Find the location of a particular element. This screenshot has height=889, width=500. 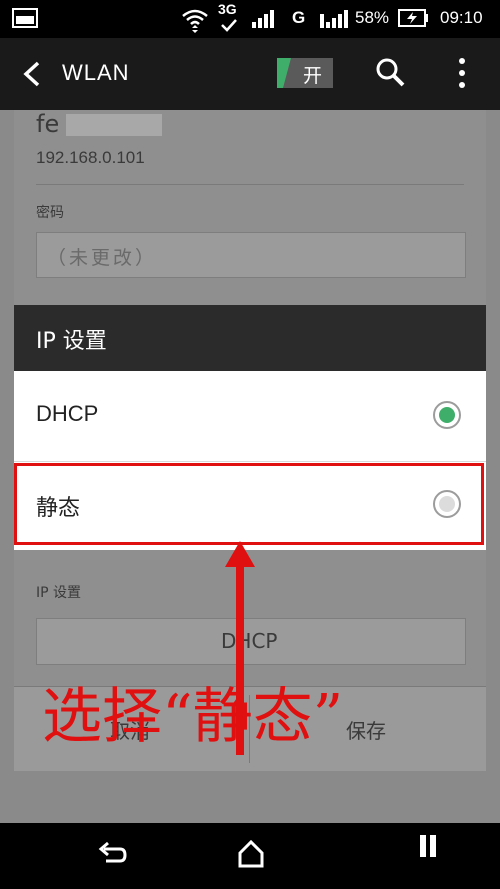

battery-percent: 58% is located at coordinates (372, 17).